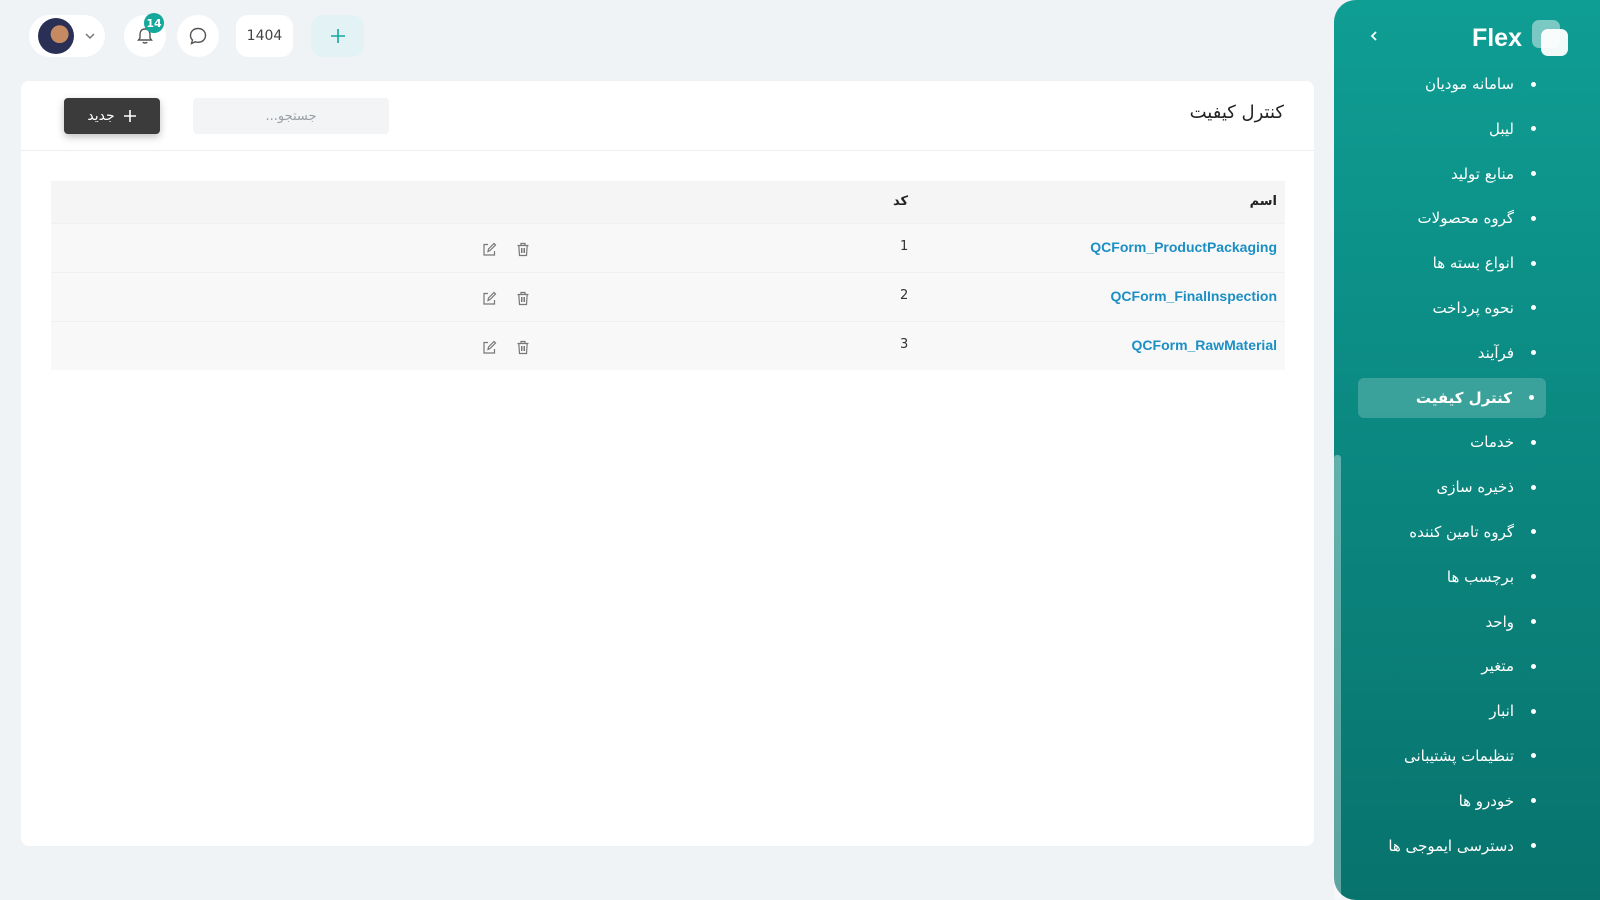  Describe the element at coordinates (1453, 577) in the screenshot. I see `sidebar-item-tags: برچسب ها` at that location.